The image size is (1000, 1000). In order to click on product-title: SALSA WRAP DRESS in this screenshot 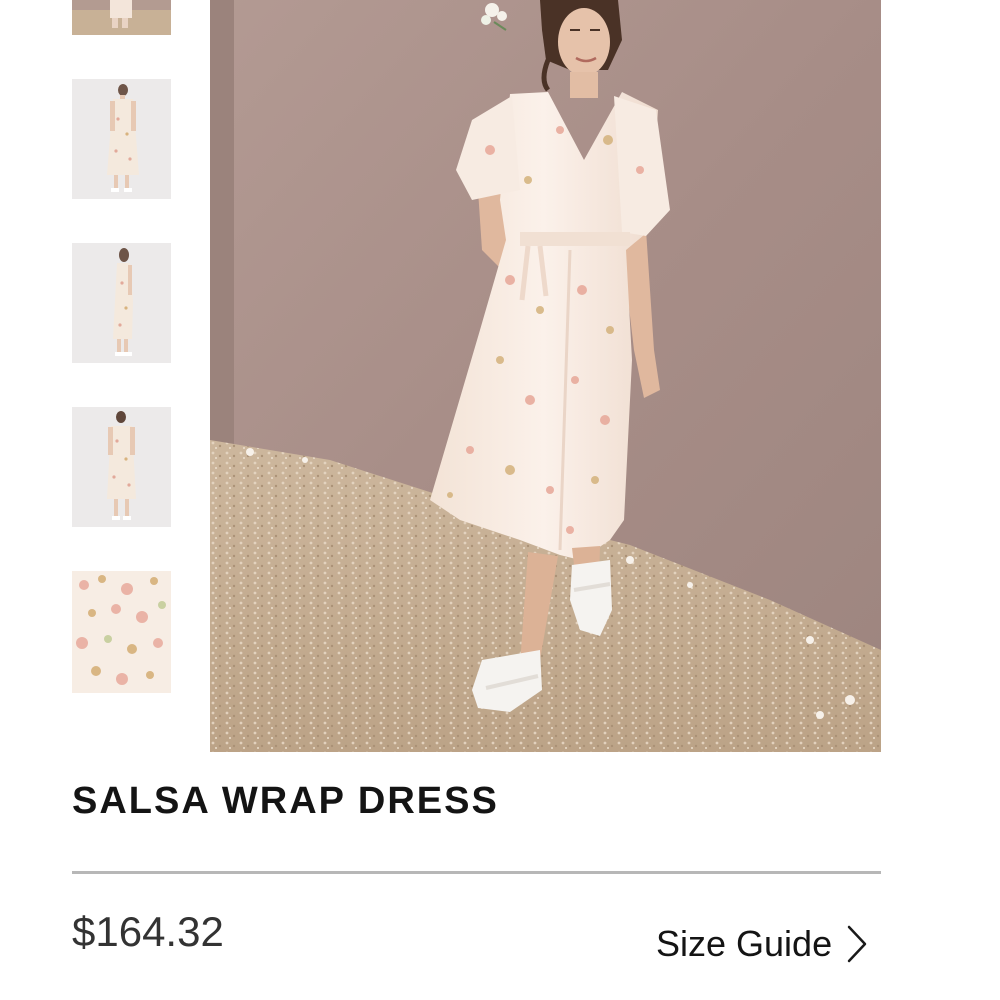, I will do `click(285, 801)`.